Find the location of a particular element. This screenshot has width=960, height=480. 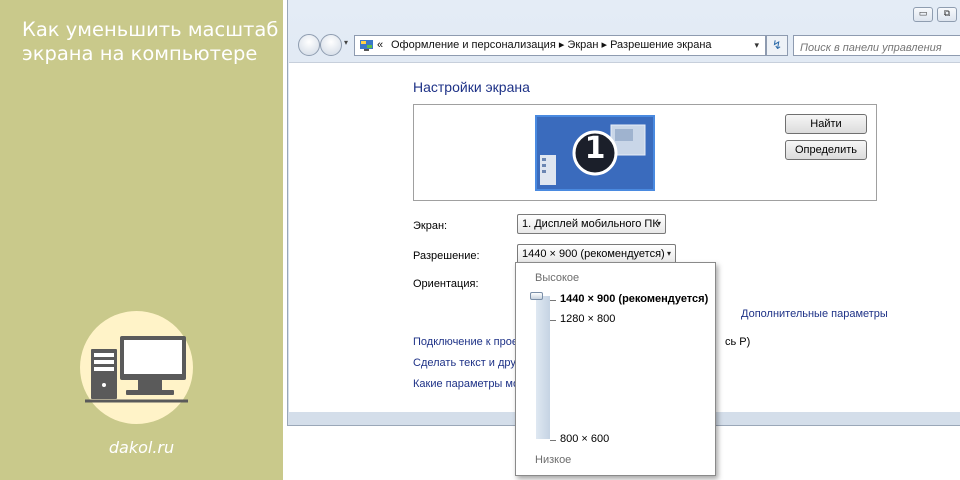

back-button is located at coordinates (309, 45).